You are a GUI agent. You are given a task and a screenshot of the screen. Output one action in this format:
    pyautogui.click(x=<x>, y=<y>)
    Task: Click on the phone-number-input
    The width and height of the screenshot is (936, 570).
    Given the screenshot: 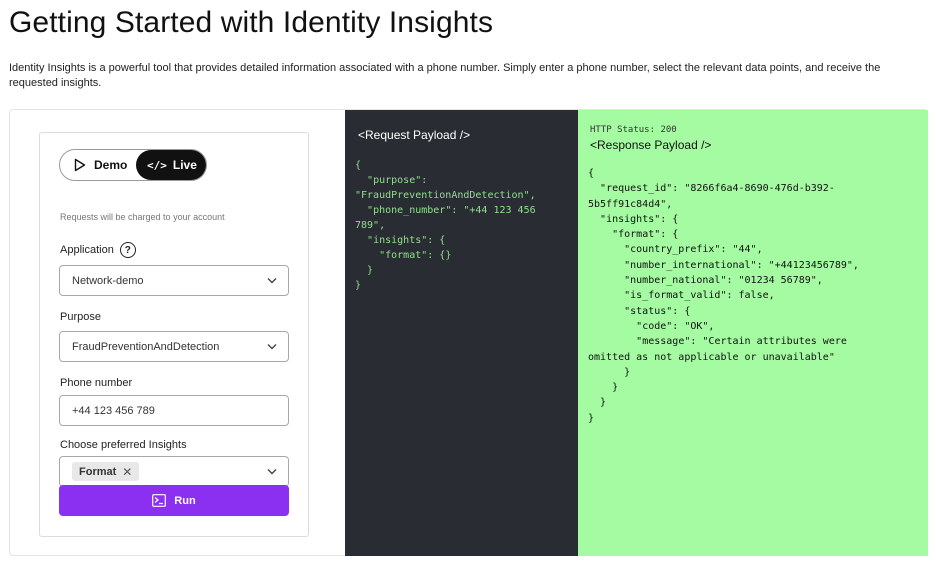 What is the action you would take?
    pyautogui.click(x=174, y=410)
    